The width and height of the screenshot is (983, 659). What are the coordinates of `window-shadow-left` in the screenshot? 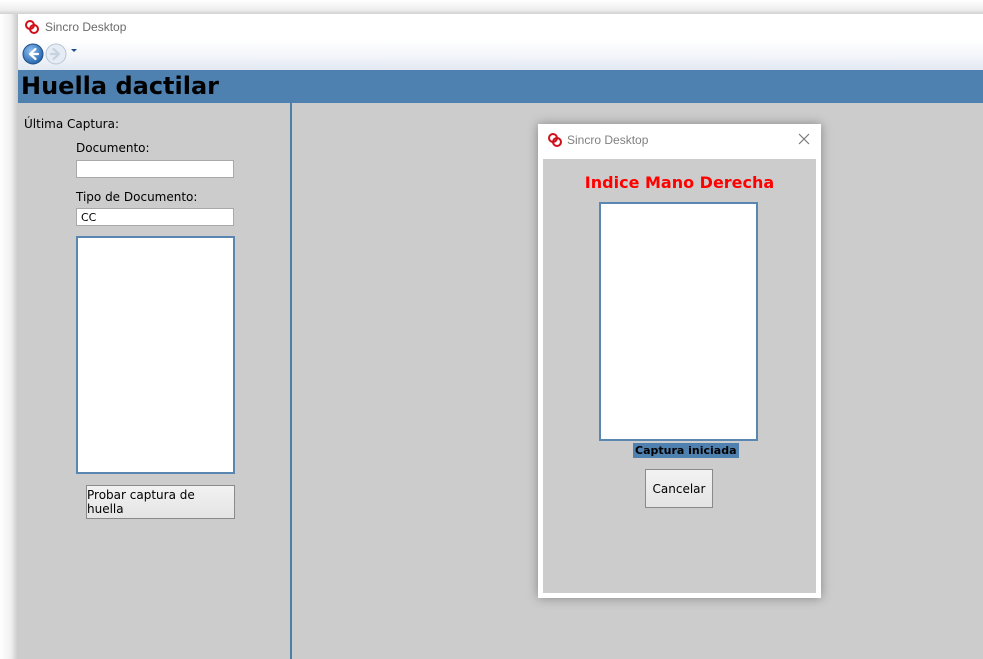 It's located at (9, 329).